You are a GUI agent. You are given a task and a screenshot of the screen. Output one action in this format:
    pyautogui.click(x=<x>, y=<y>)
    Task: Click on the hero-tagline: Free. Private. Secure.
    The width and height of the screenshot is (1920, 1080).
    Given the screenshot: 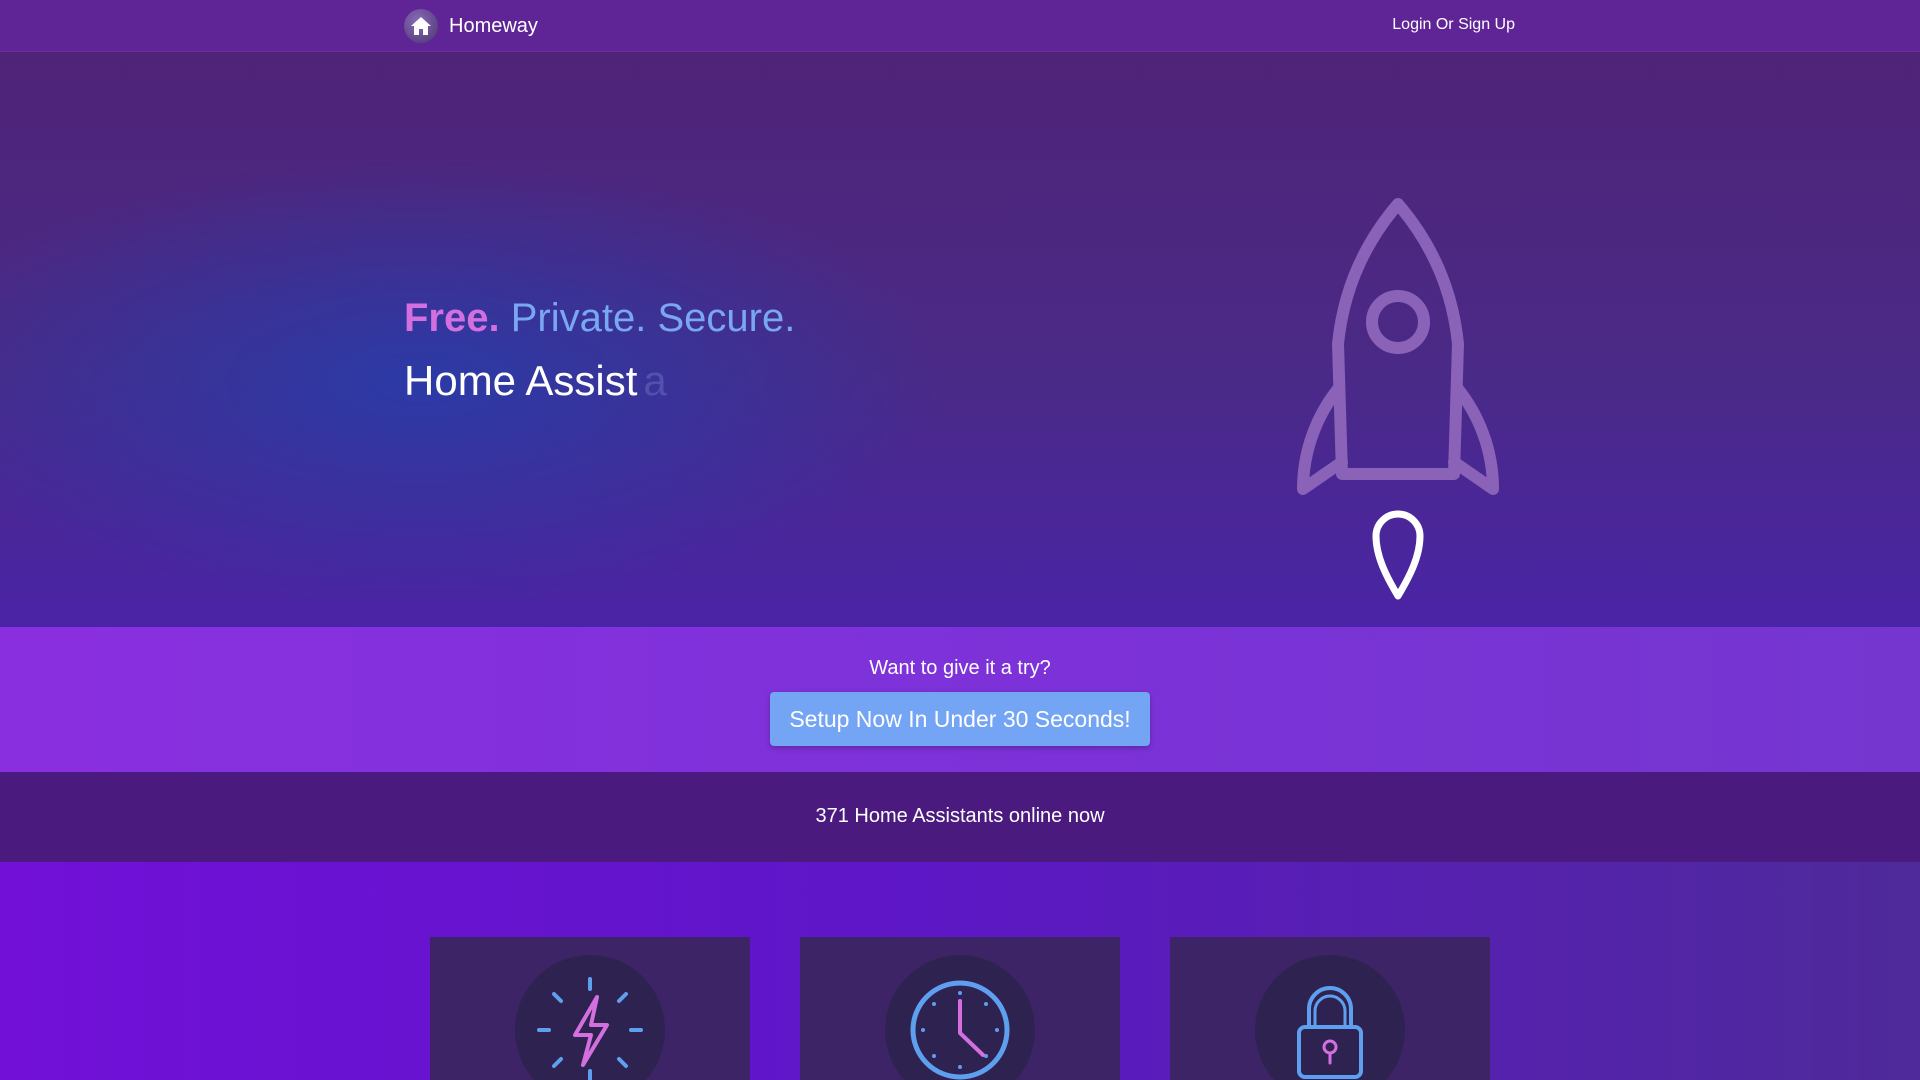 What is the action you would take?
    pyautogui.click(x=599, y=318)
    